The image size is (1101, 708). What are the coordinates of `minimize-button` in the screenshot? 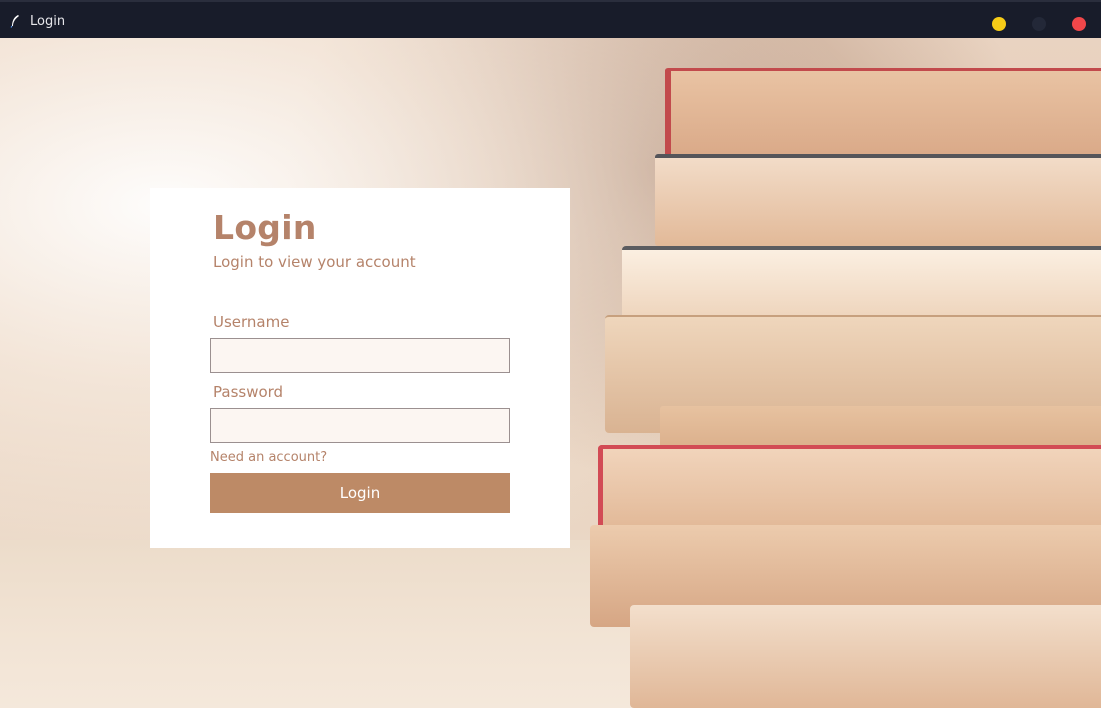 It's located at (999, 24).